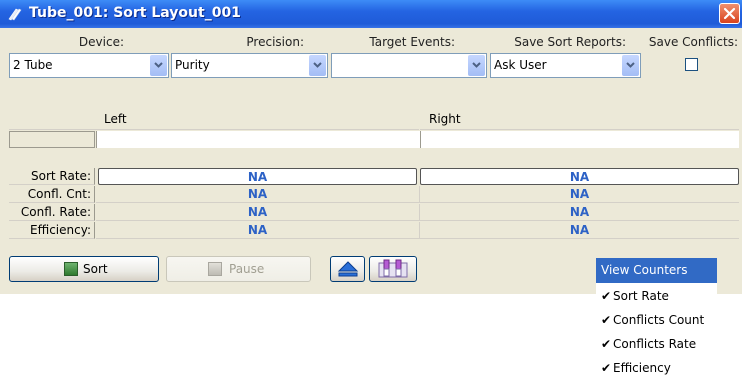 The image size is (742, 380). What do you see at coordinates (192, 65) in the screenshot?
I see `precision-select-value: Purity` at bounding box center [192, 65].